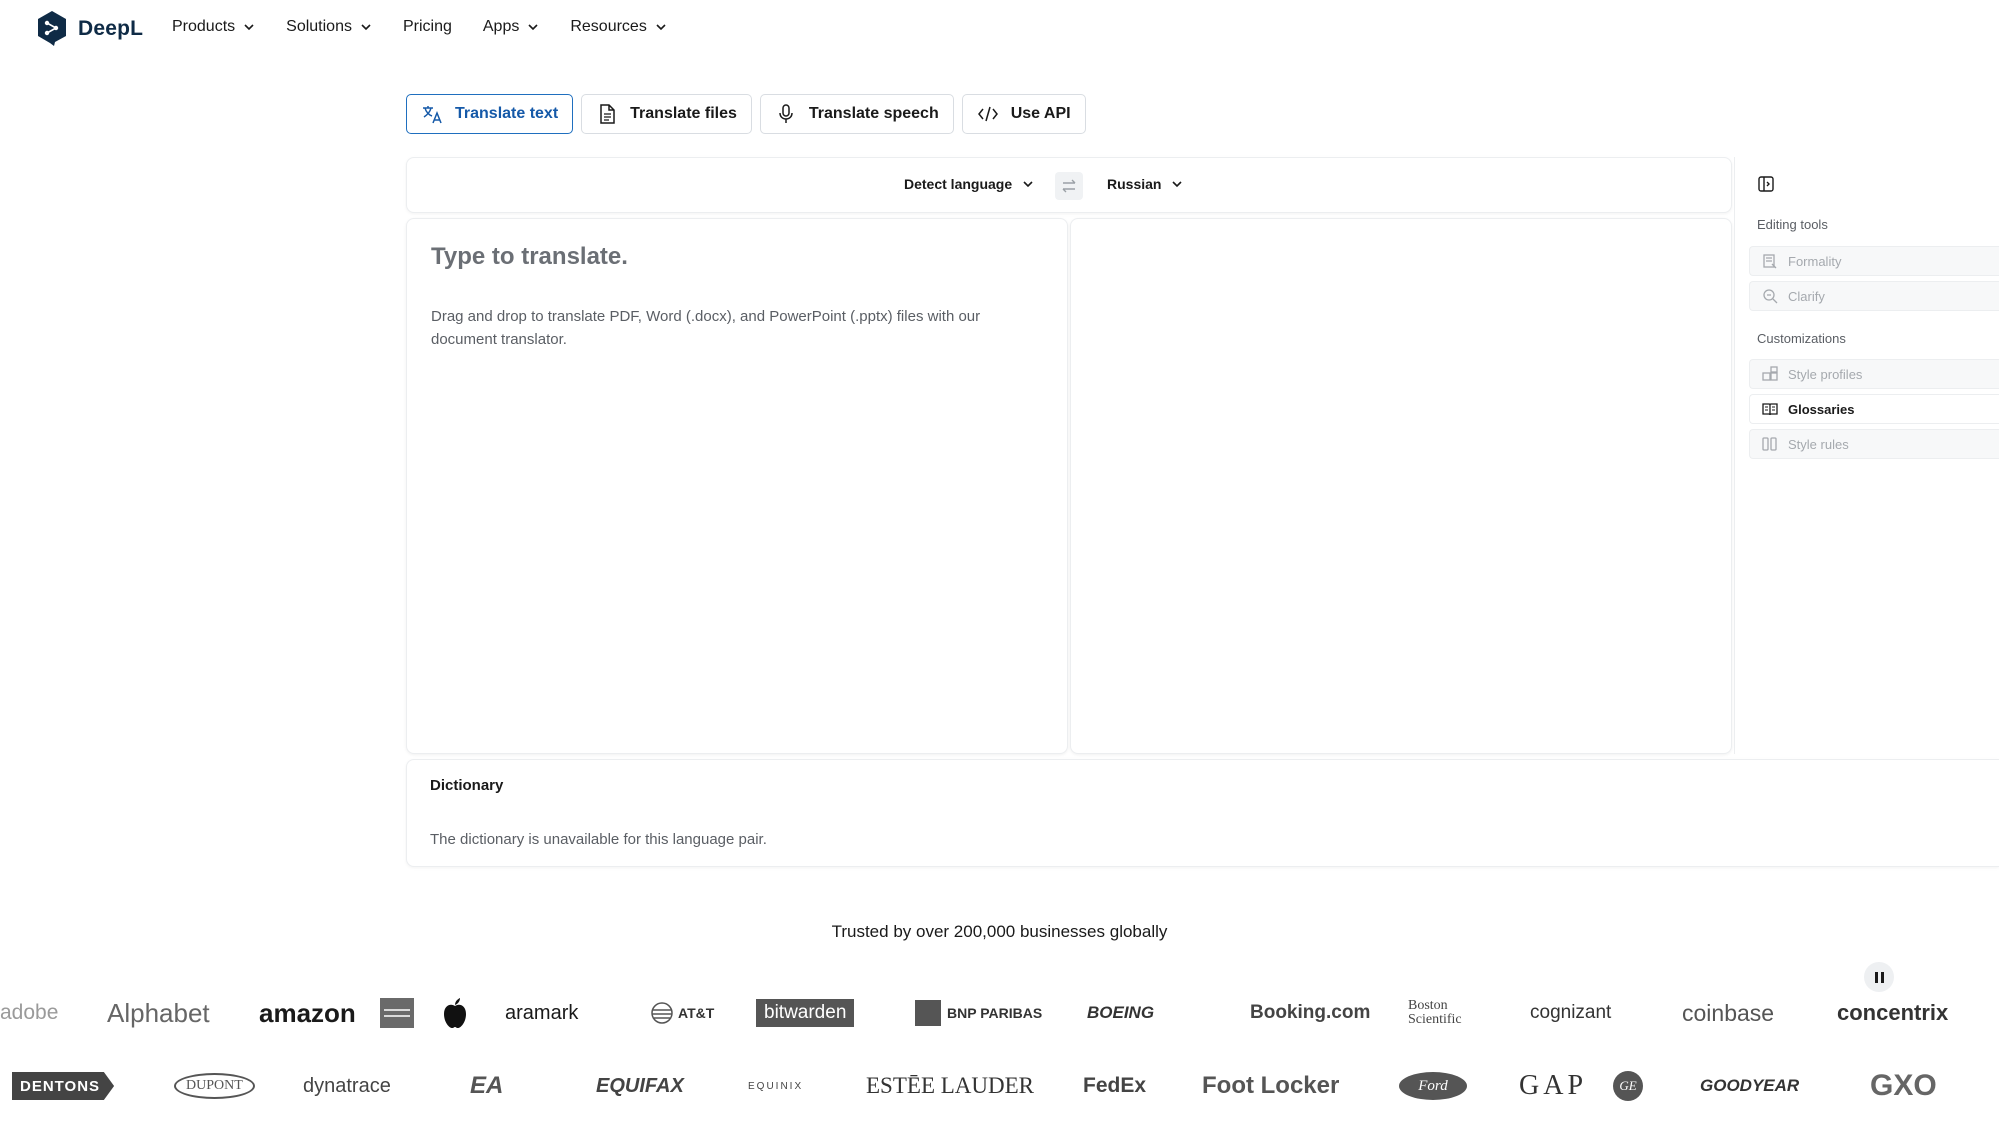 This screenshot has width=1999, height=1125. What do you see at coordinates (683, 113) in the screenshot?
I see `tab-translate-files-label: Translate files` at bounding box center [683, 113].